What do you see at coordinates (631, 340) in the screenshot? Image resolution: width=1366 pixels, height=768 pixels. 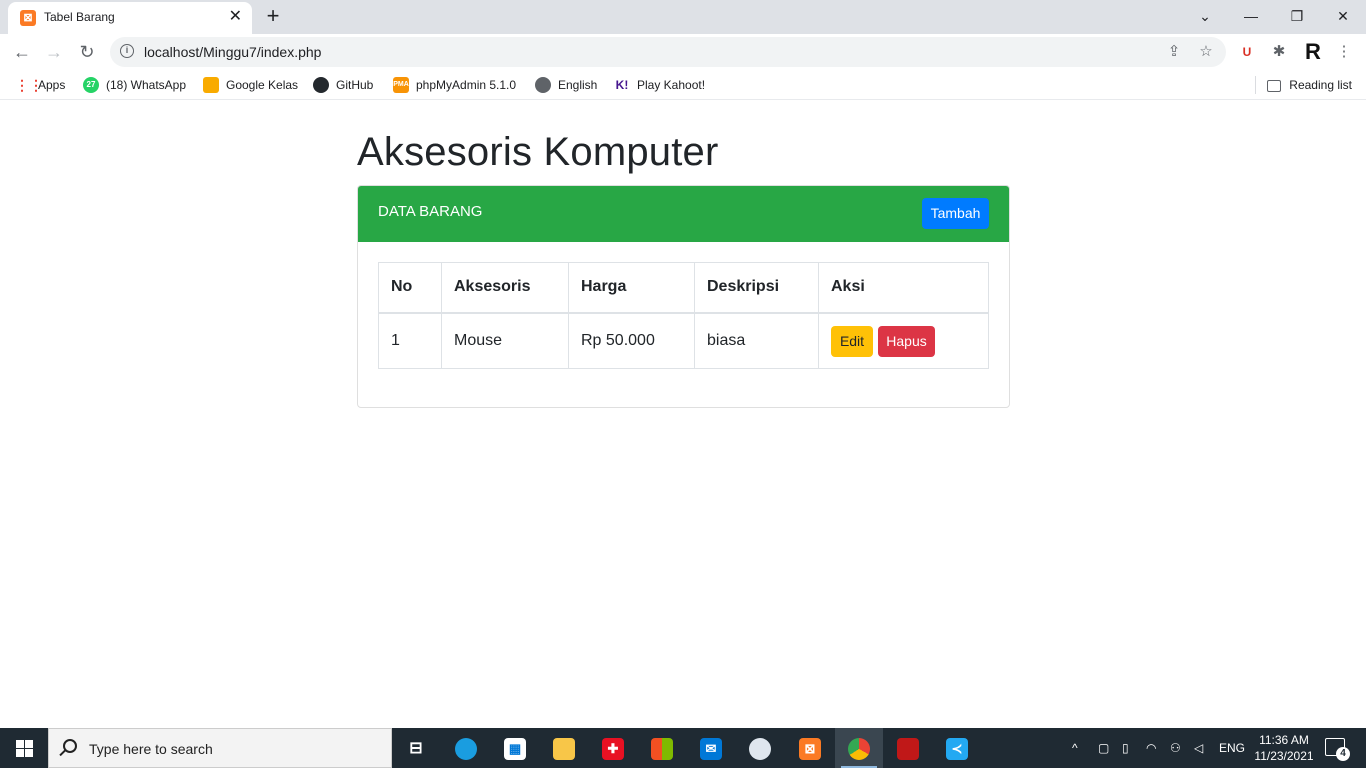 I see `cell-harga: Rp 50.000` at bounding box center [631, 340].